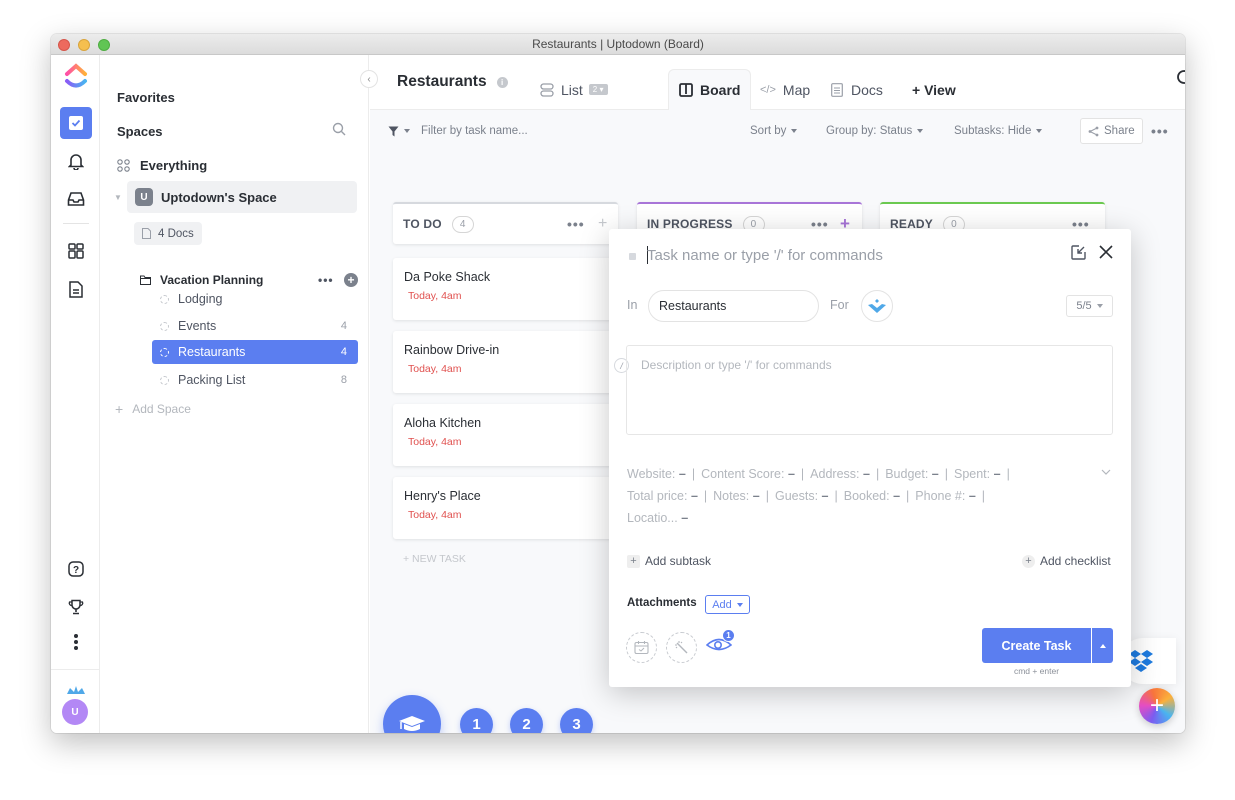 This screenshot has height=800, width=1235. What do you see at coordinates (1106, 472) in the screenshot?
I see `expand-fields-chevron-icon` at bounding box center [1106, 472].